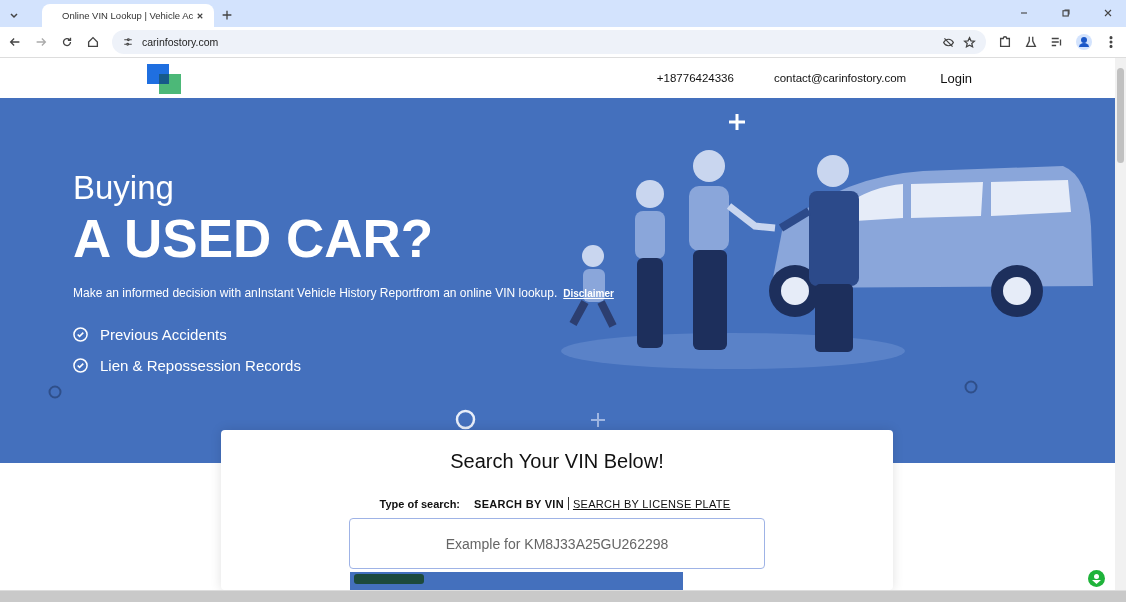 Image resolution: width=1126 pixels, height=602 pixels. What do you see at coordinates (1031, 42) in the screenshot?
I see `flask-icon` at bounding box center [1031, 42].